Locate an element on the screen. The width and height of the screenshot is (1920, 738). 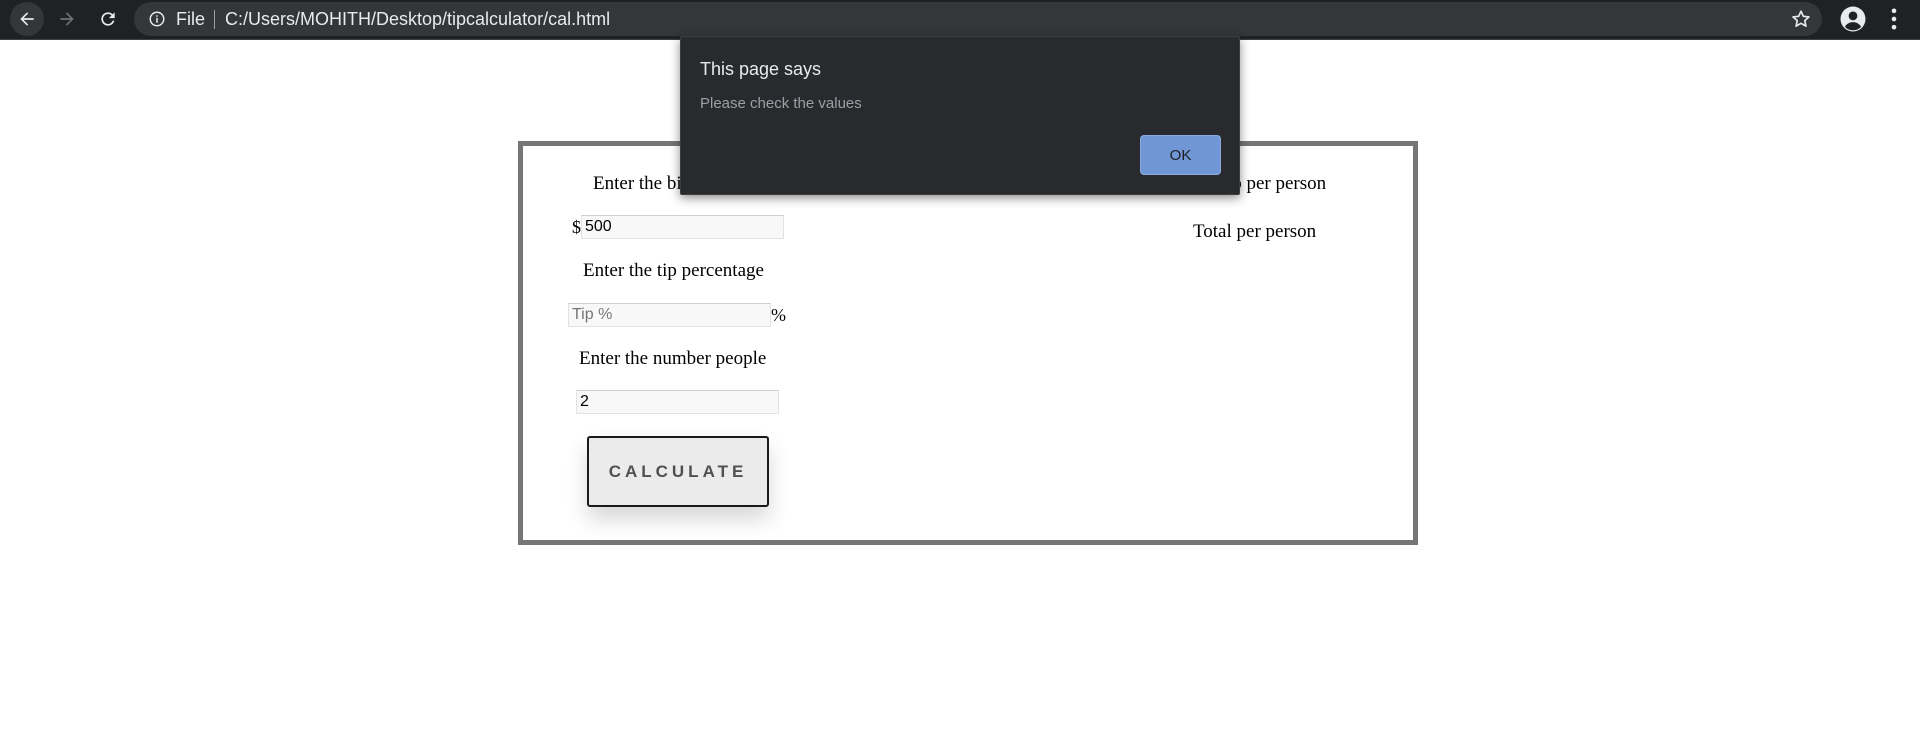
percent-symbol: % is located at coordinates (778, 315).